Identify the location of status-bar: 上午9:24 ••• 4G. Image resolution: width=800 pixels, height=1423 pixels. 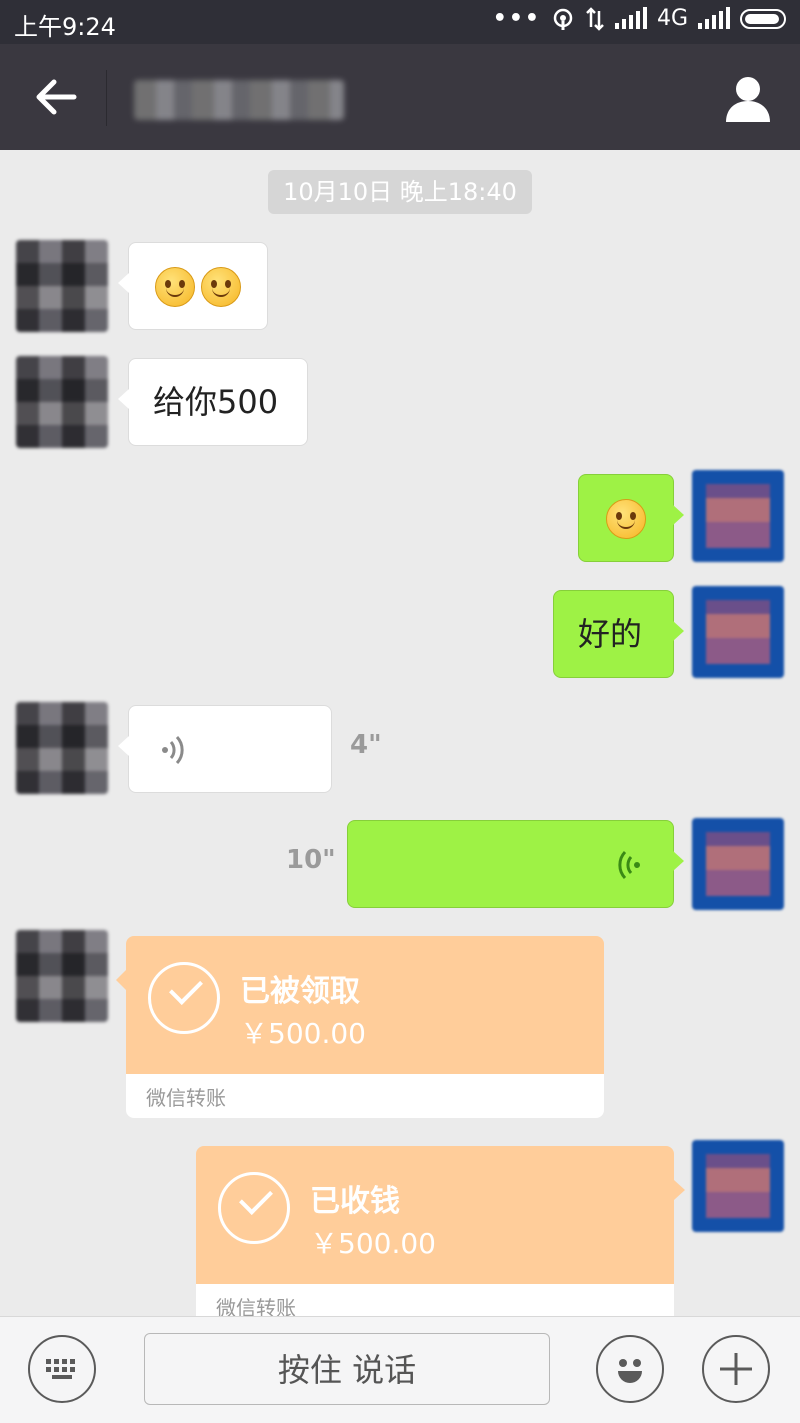
(400, 22).